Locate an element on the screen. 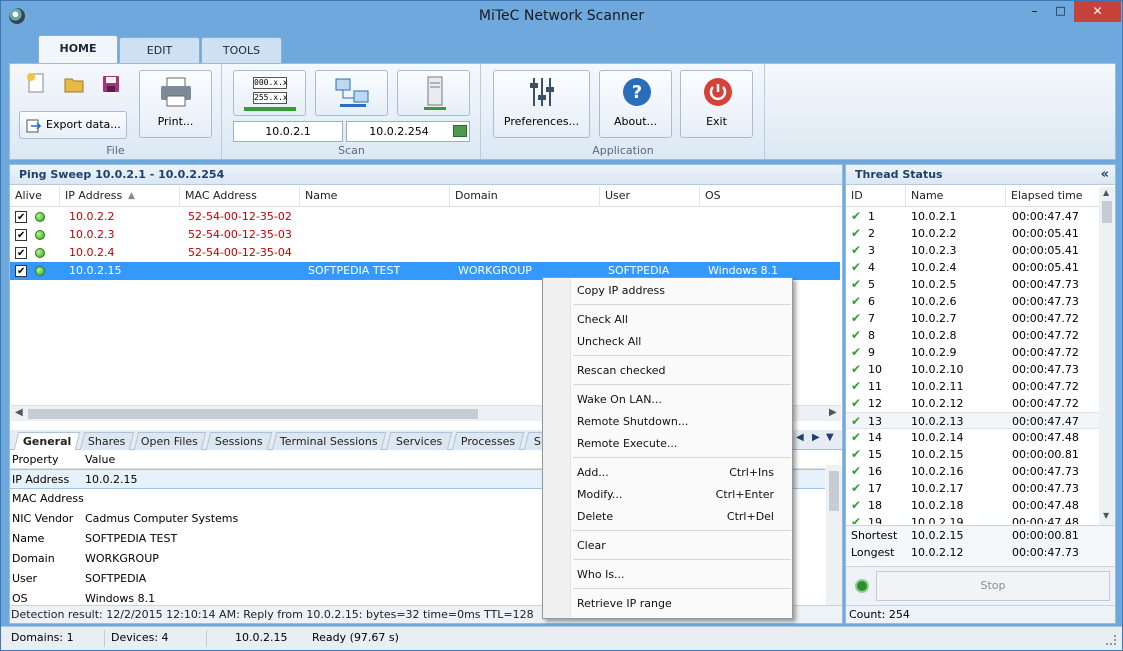  col-mac-address: MAC Address is located at coordinates (240, 196).